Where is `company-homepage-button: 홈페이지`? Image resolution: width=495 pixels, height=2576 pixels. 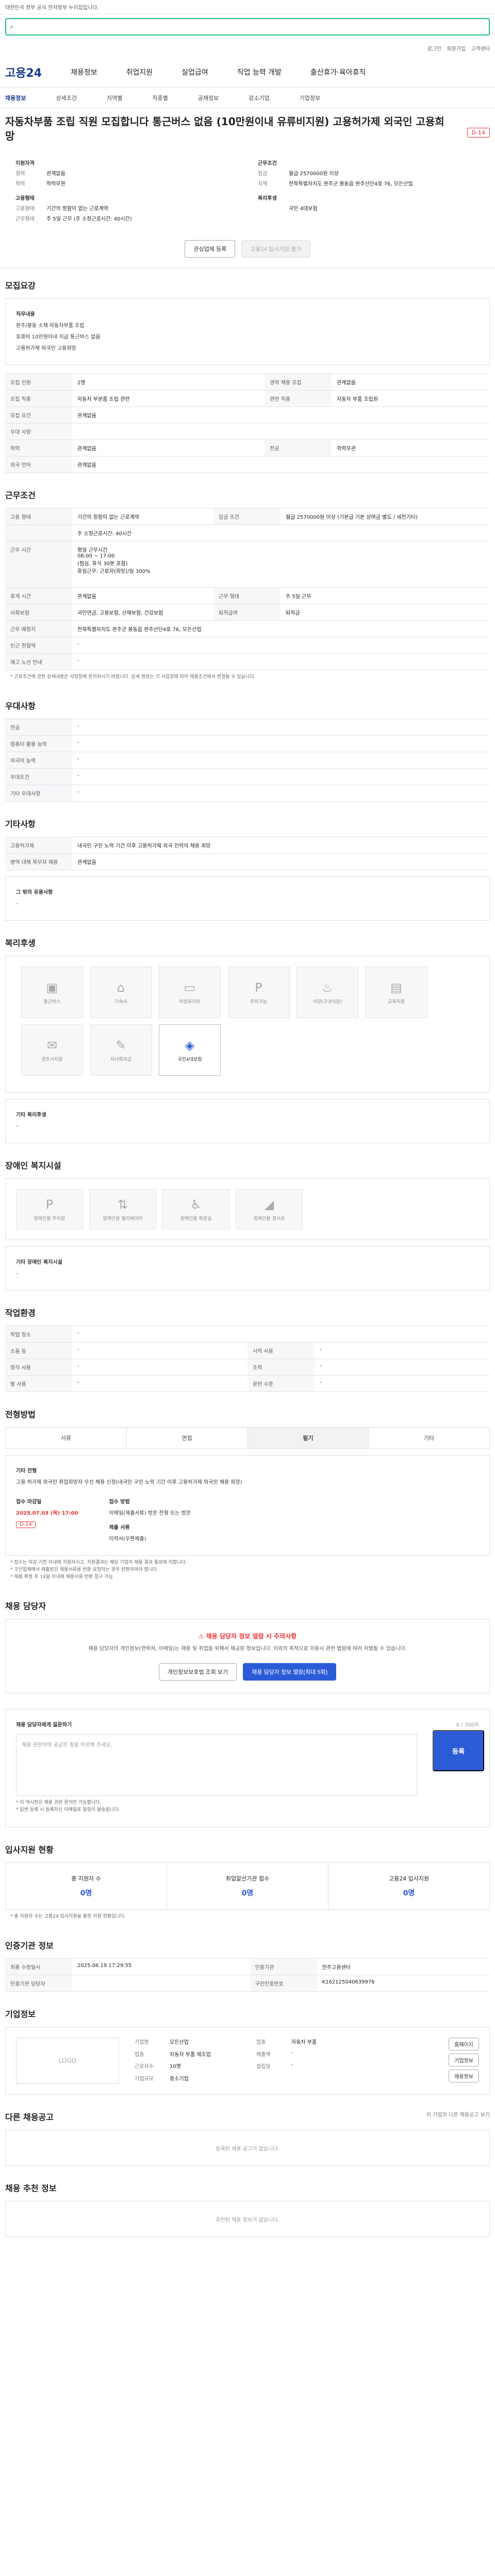
company-homepage-button: 홈페이지 is located at coordinates (464, 2044).